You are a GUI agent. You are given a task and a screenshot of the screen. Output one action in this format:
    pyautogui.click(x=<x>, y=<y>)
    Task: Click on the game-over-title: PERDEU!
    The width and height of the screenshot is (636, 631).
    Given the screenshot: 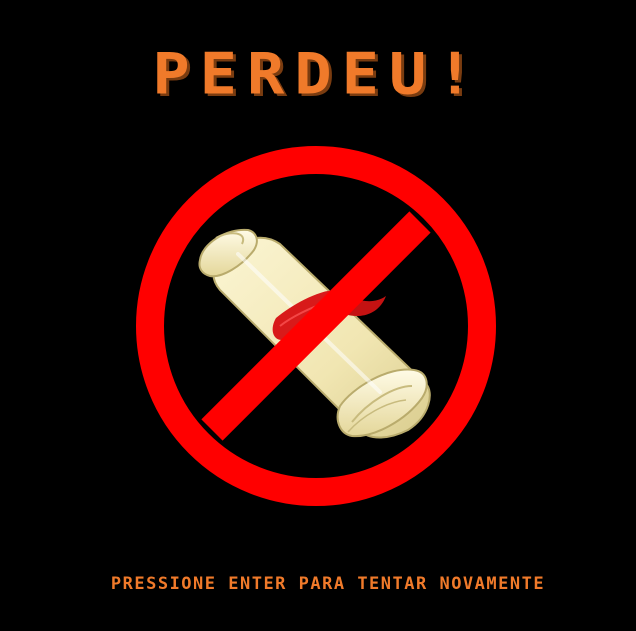 What is the action you would take?
    pyautogui.click(x=318, y=73)
    